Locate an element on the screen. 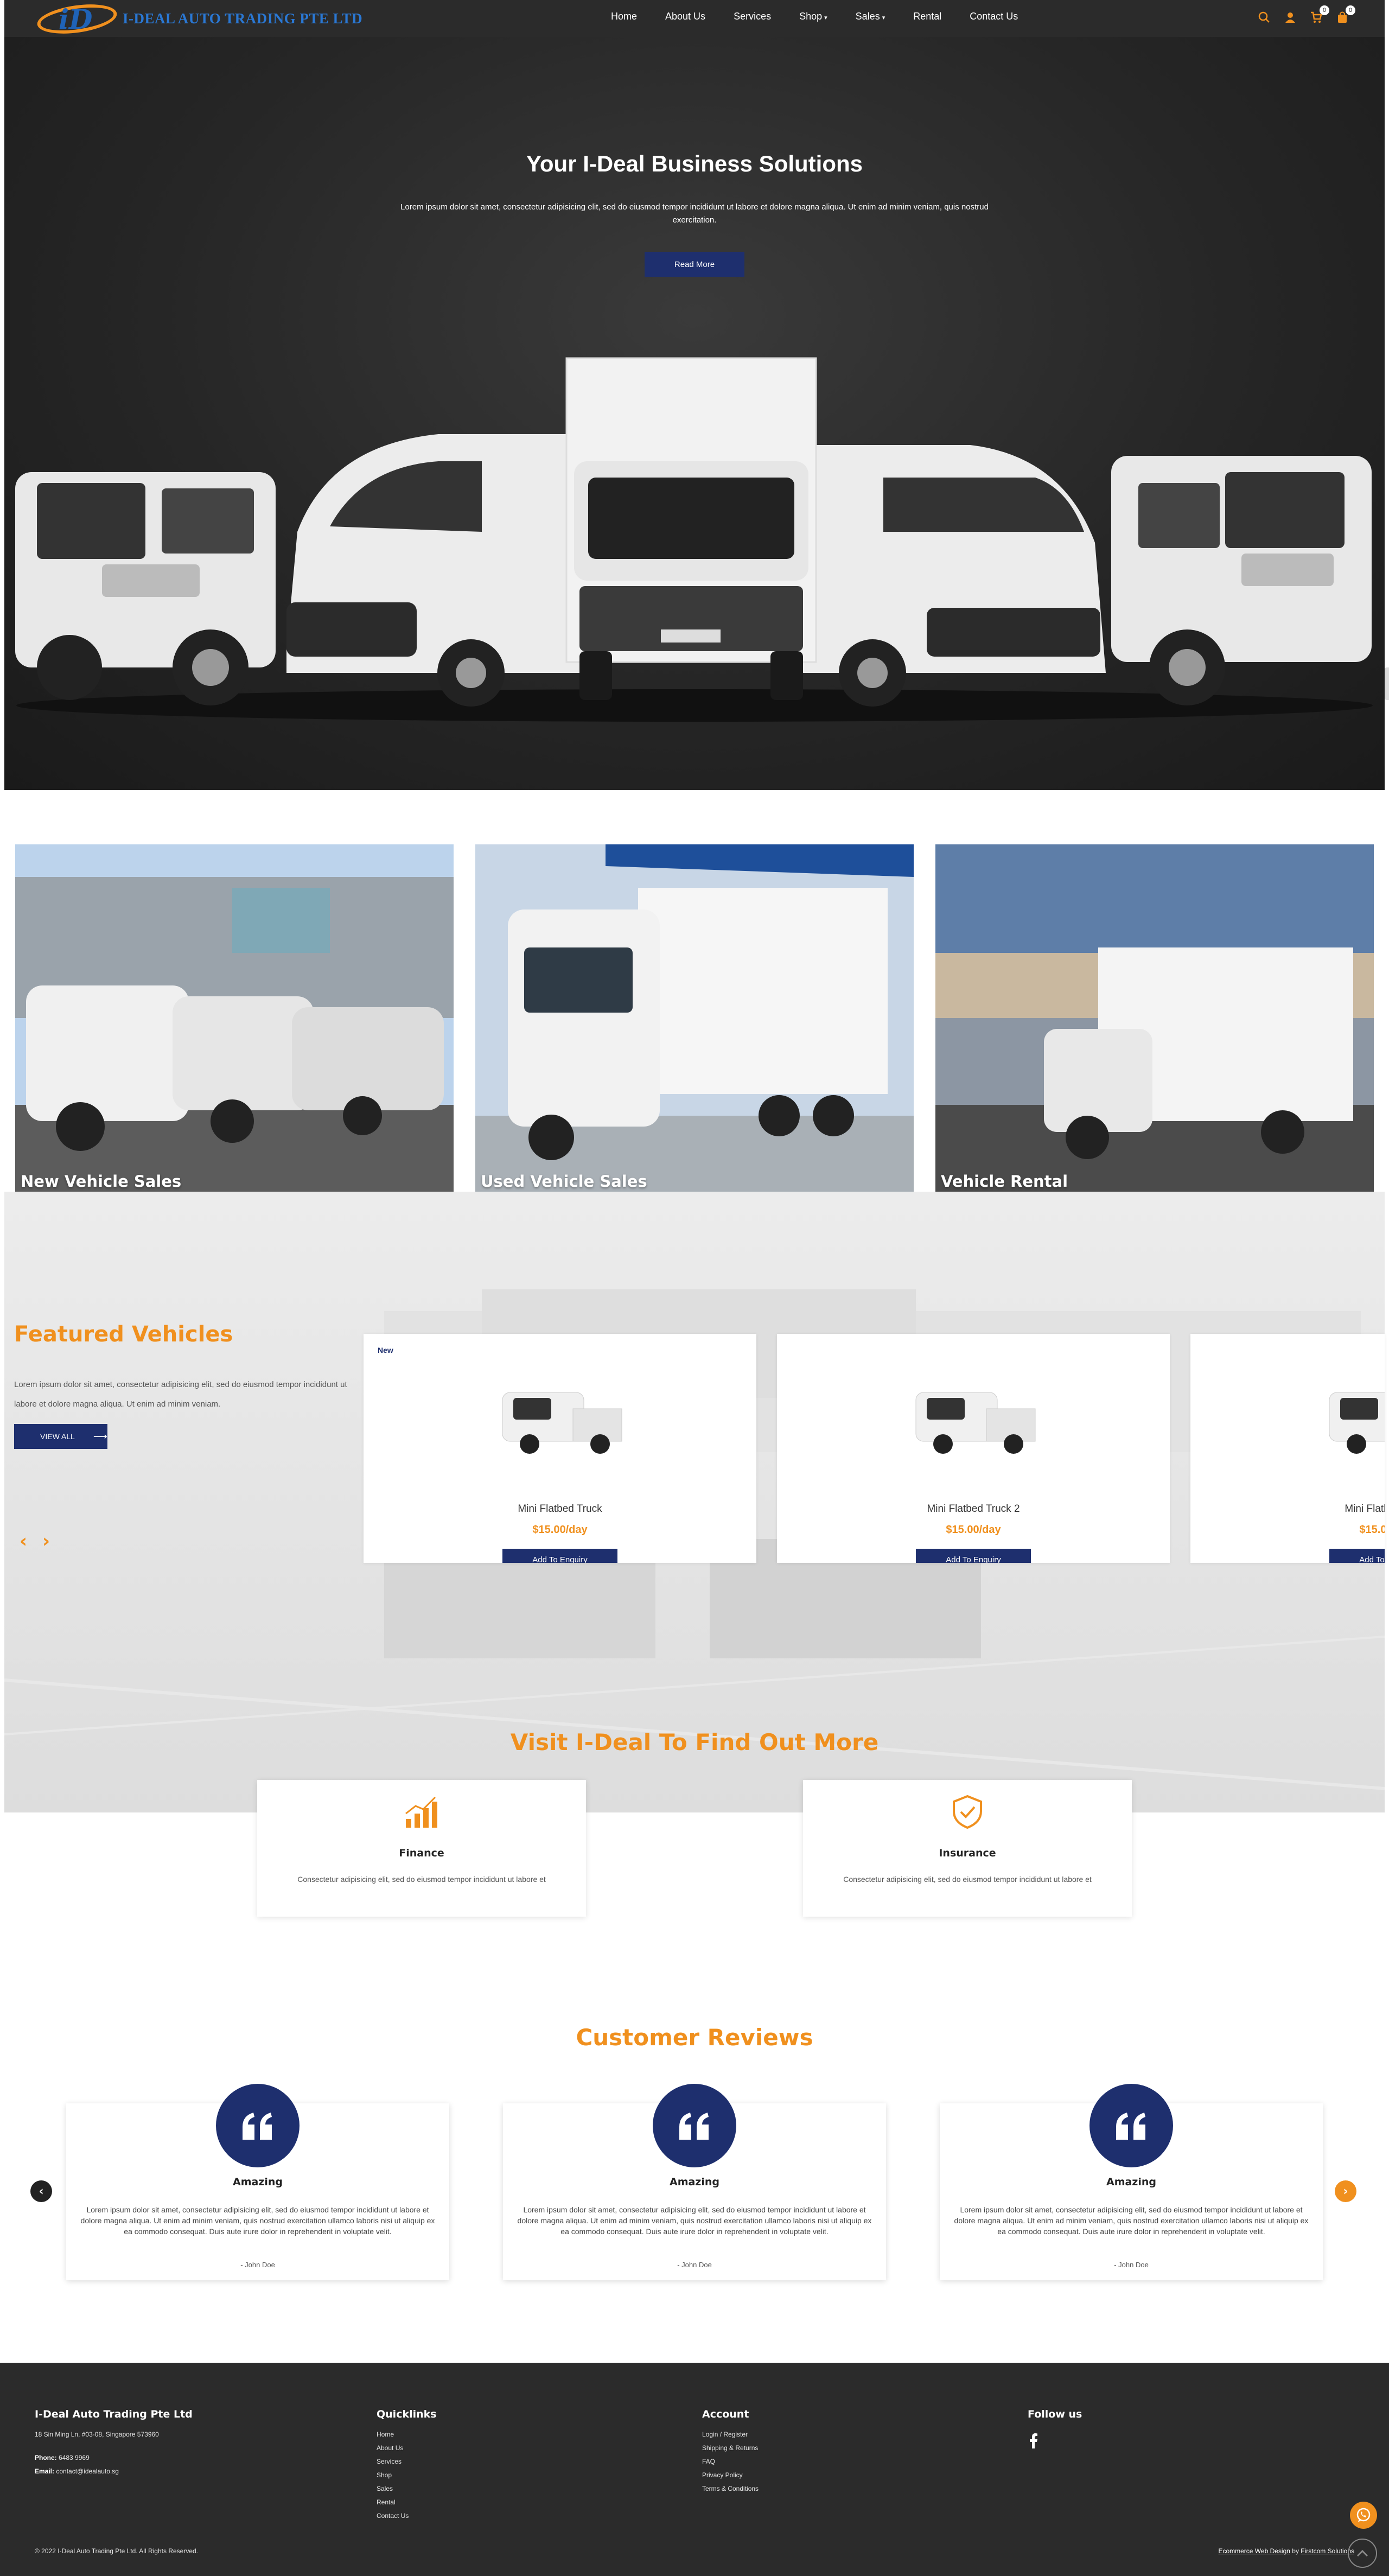 This screenshot has height=2576, width=1389. nav-services: Services is located at coordinates (753, 16).